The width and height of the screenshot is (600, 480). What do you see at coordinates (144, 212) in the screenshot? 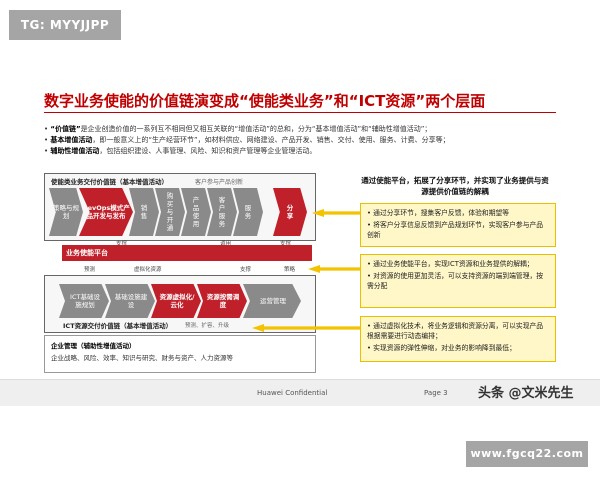
I see `step-sales: 销售` at bounding box center [144, 212].